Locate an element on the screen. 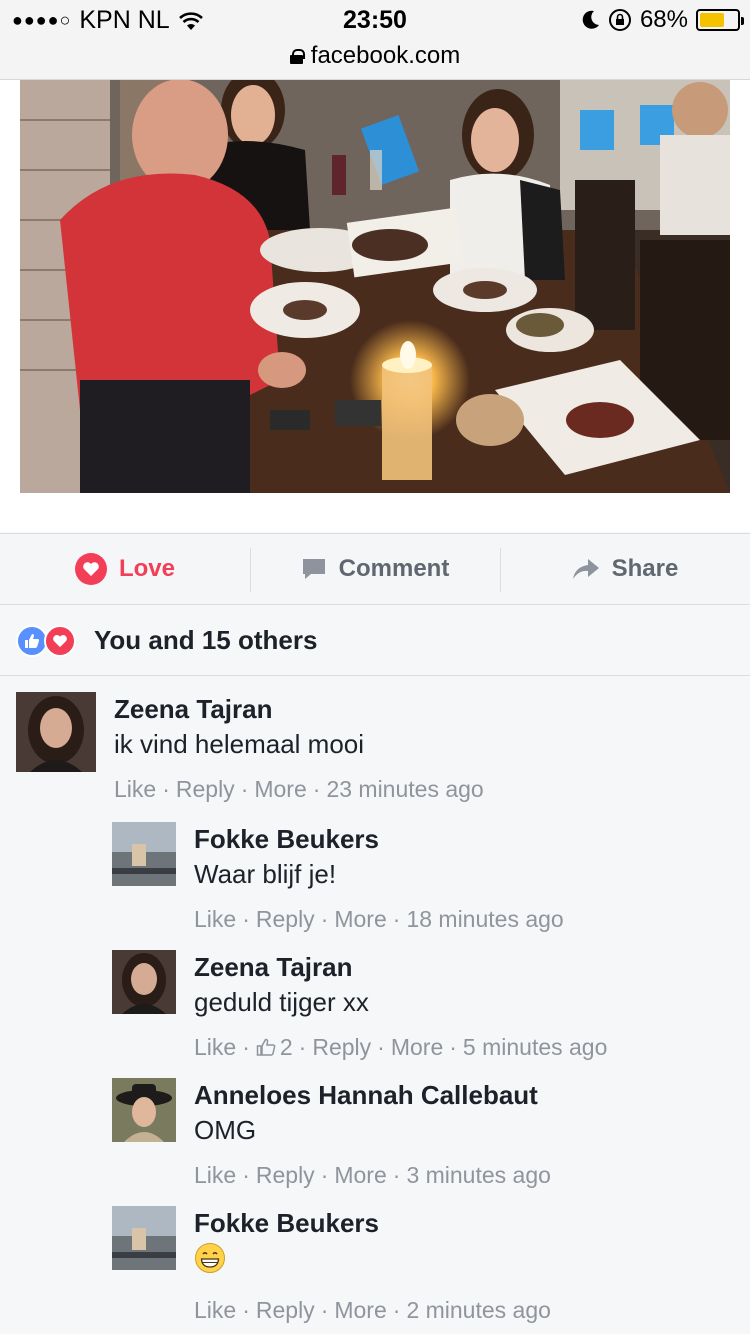 The width and height of the screenshot is (750, 1334). comment-timestamp: 3 minutes ago is located at coordinates (478, 1175).